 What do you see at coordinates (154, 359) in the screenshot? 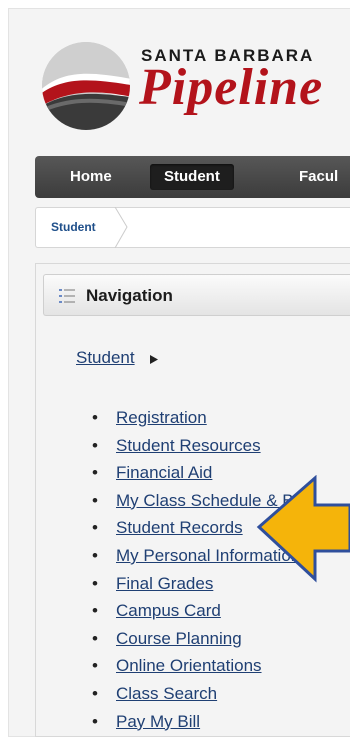
I see `triangle-right-icon` at bounding box center [154, 359].